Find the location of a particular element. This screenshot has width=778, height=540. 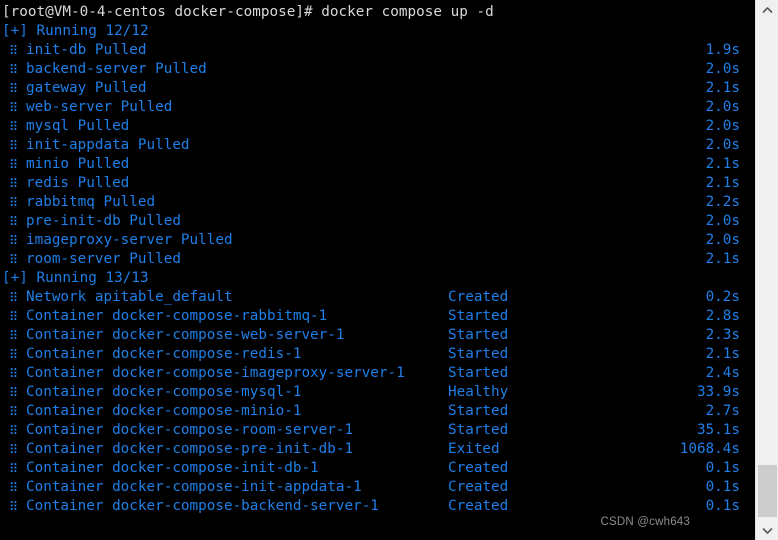

resource-name: Container docker-compose-pre-init-db-1 is located at coordinates (190, 449).